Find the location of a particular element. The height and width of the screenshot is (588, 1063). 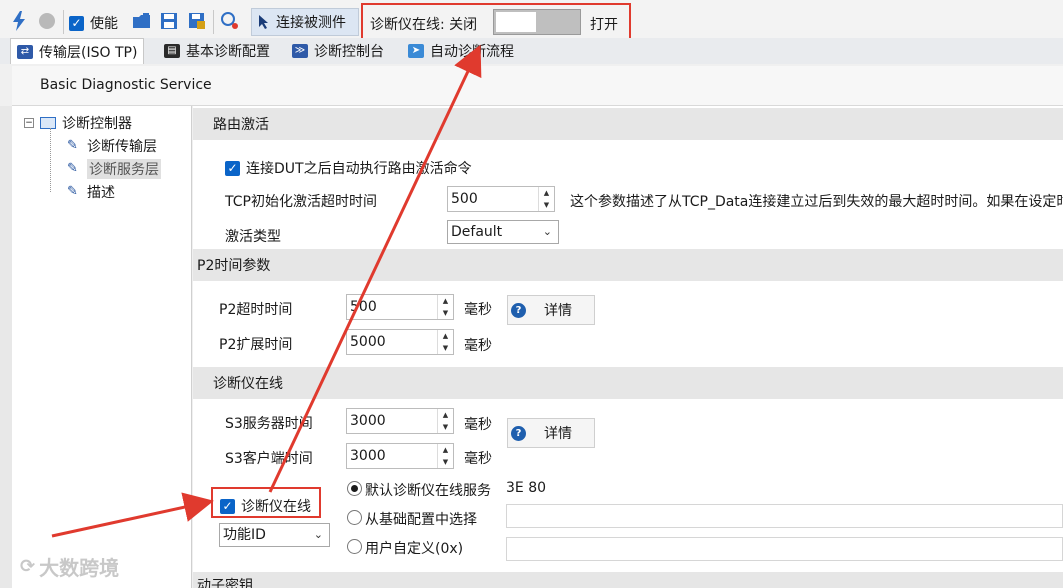

service-title: Basic Diagnostic Service is located at coordinates (126, 85).